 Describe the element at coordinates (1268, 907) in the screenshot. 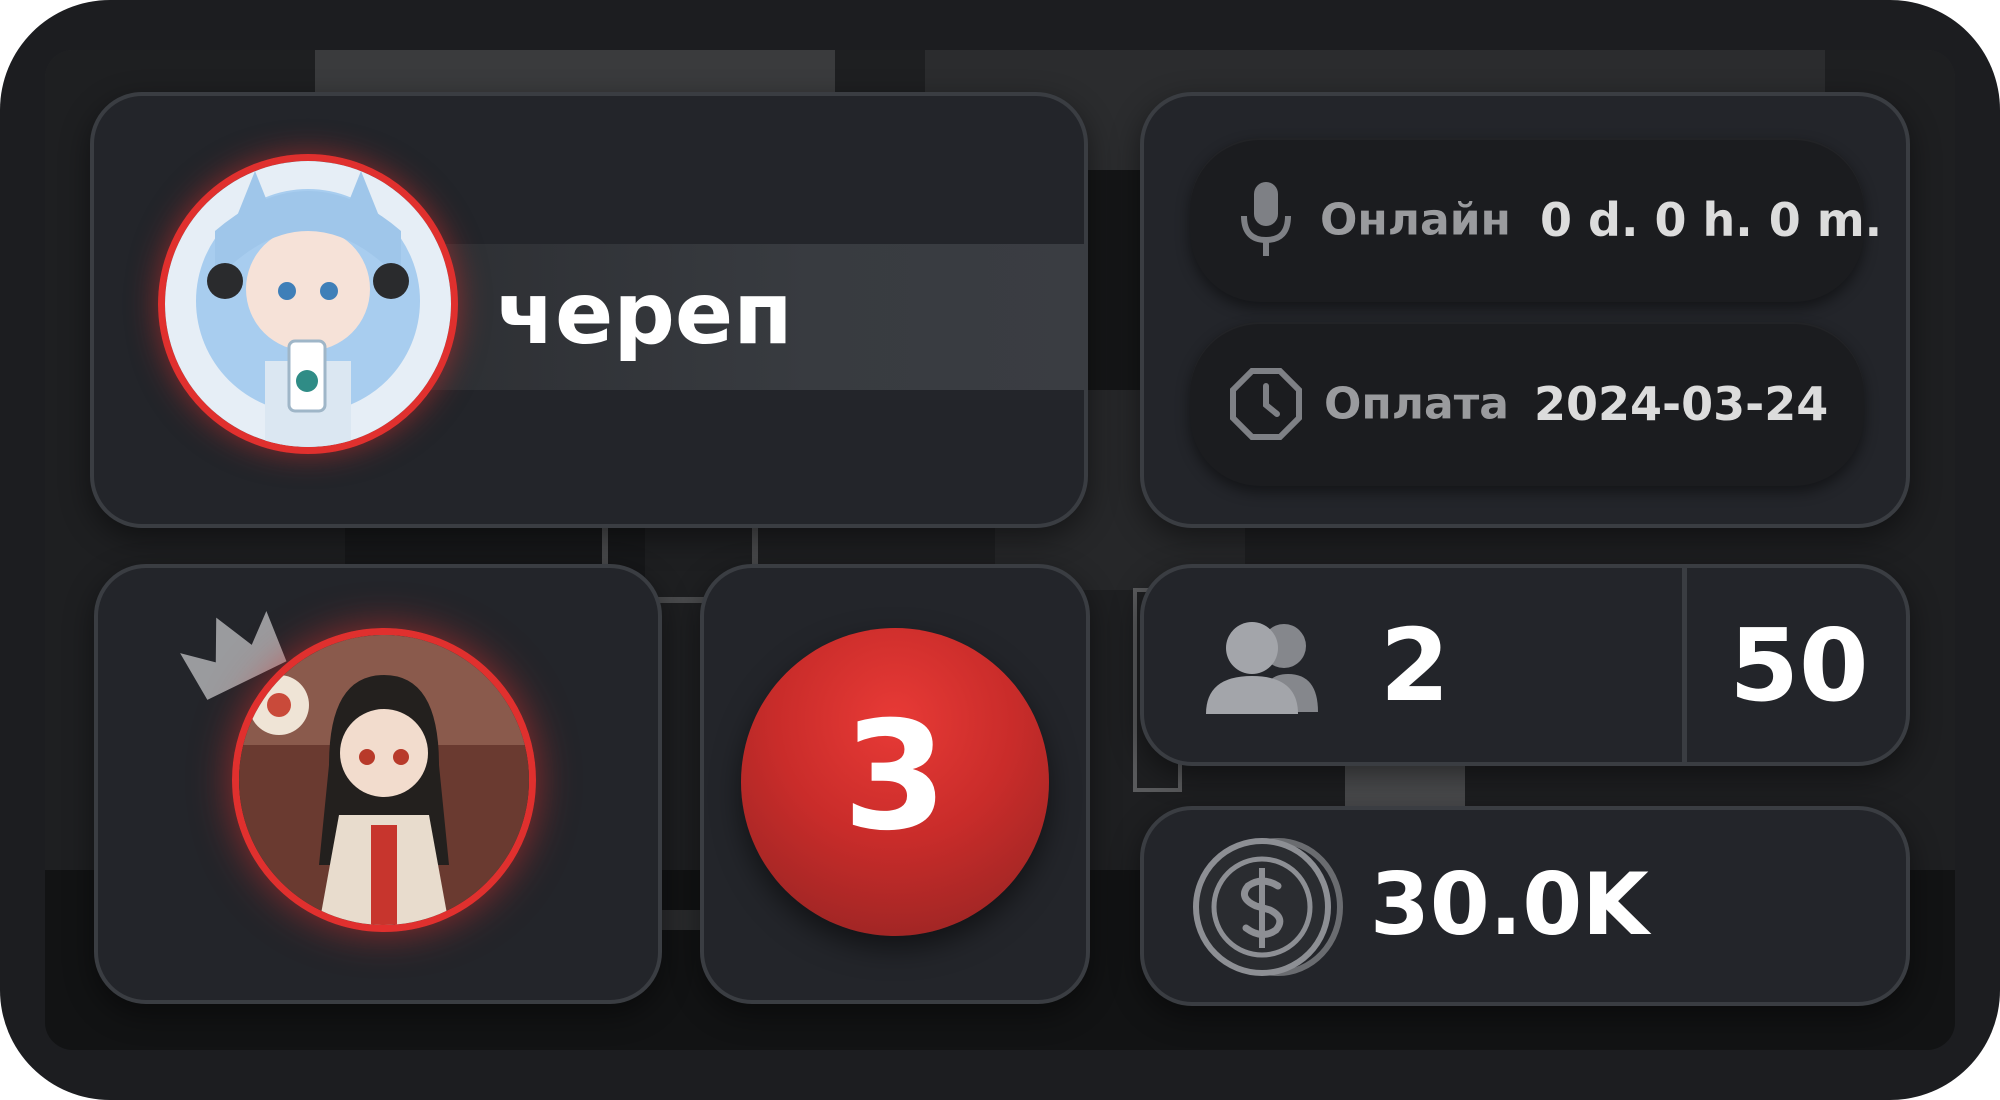

I see `coin-dollar-icon` at that location.